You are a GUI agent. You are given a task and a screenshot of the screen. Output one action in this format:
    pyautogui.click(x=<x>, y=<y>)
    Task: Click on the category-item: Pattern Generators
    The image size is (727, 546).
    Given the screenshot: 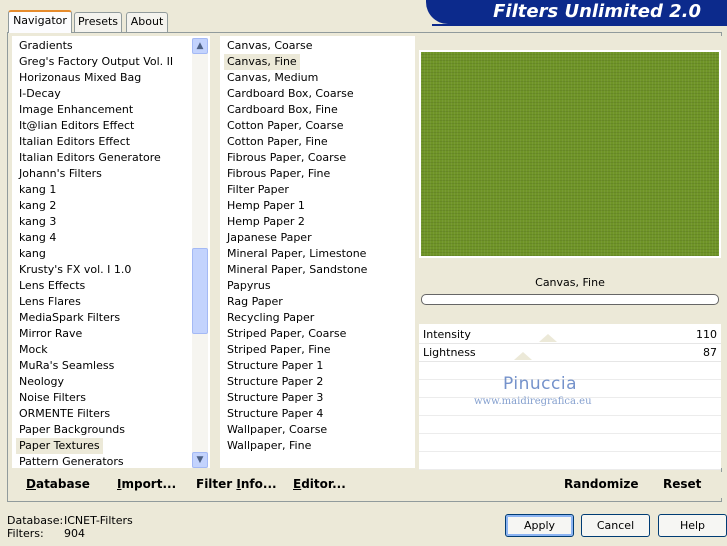 What is the action you would take?
    pyautogui.click(x=71, y=462)
    